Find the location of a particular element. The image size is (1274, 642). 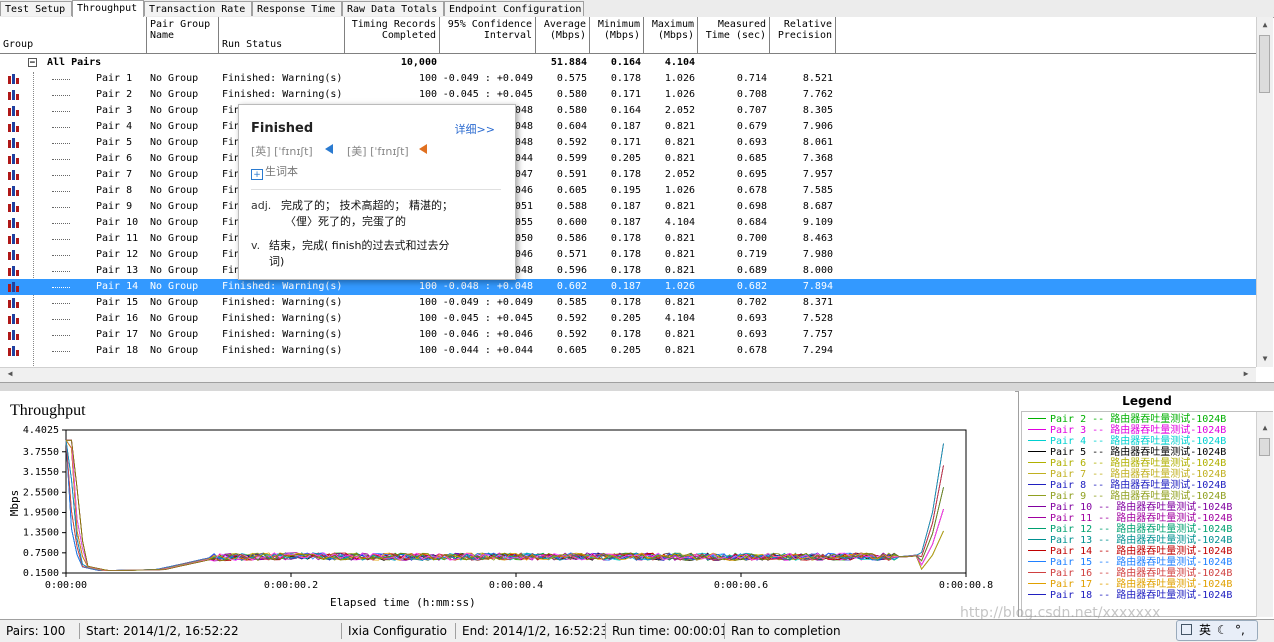

popup-more-link: 详细>> is located at coordinates (475, 129).